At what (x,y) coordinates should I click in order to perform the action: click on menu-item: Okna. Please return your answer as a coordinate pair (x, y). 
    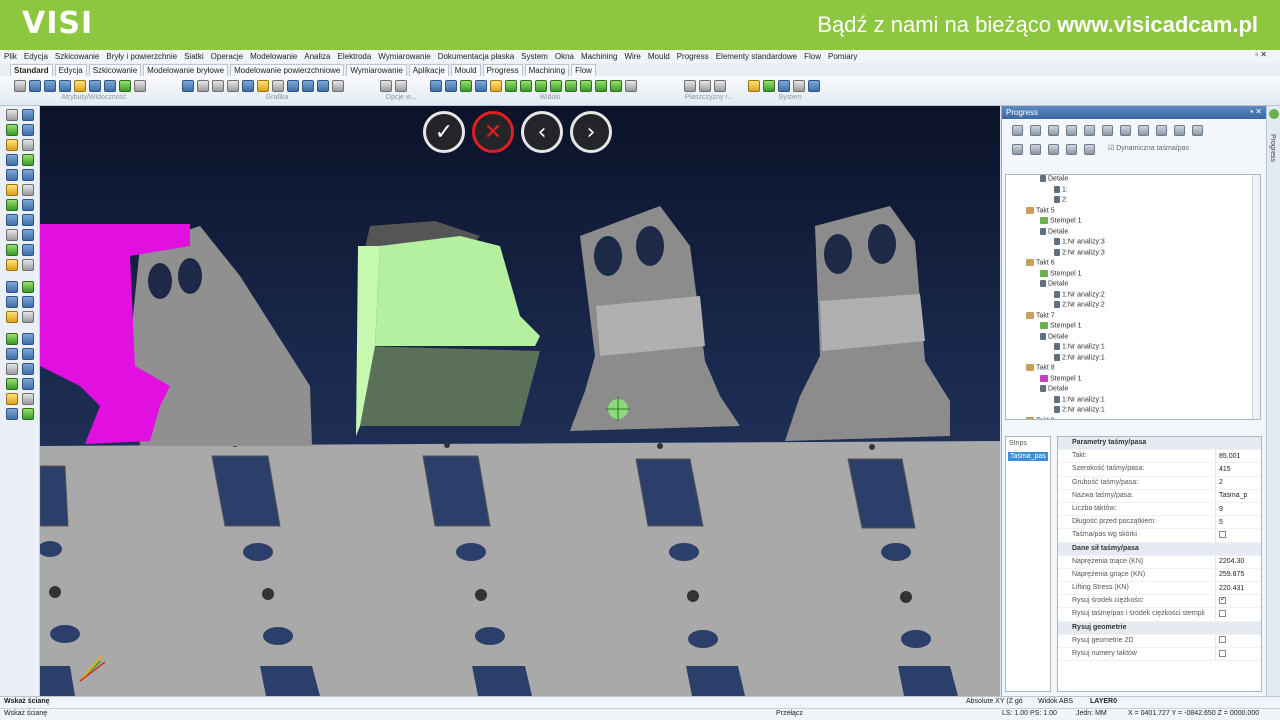
    Looking at the image, I should click on (564, 56).